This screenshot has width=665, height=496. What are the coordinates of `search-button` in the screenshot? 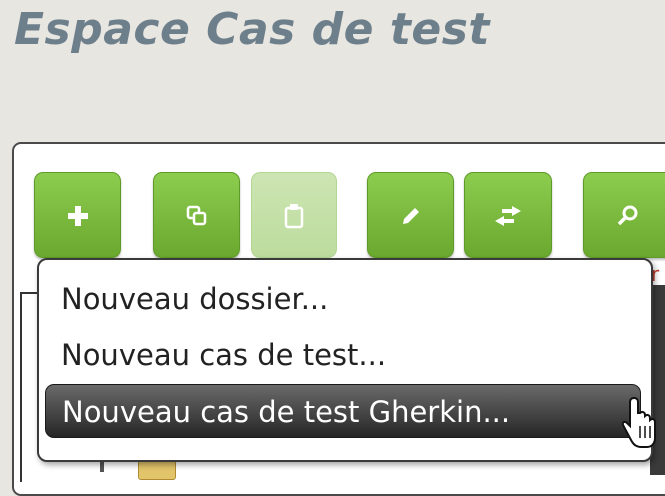 It's located at (624, 215).